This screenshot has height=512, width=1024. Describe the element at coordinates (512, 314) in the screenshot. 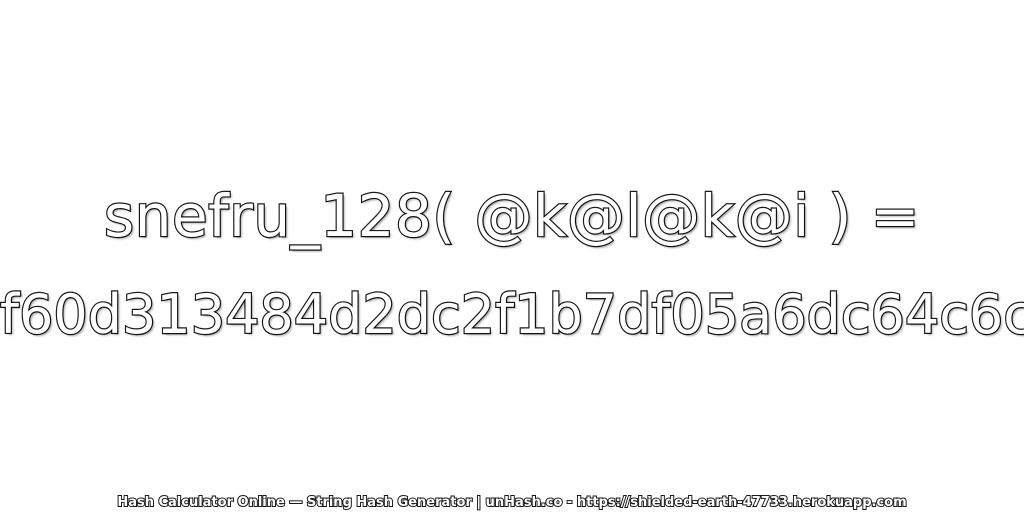

I see `hash-result: f60d313484d2dc2f1b7df05a6dc64c6c` at that location.